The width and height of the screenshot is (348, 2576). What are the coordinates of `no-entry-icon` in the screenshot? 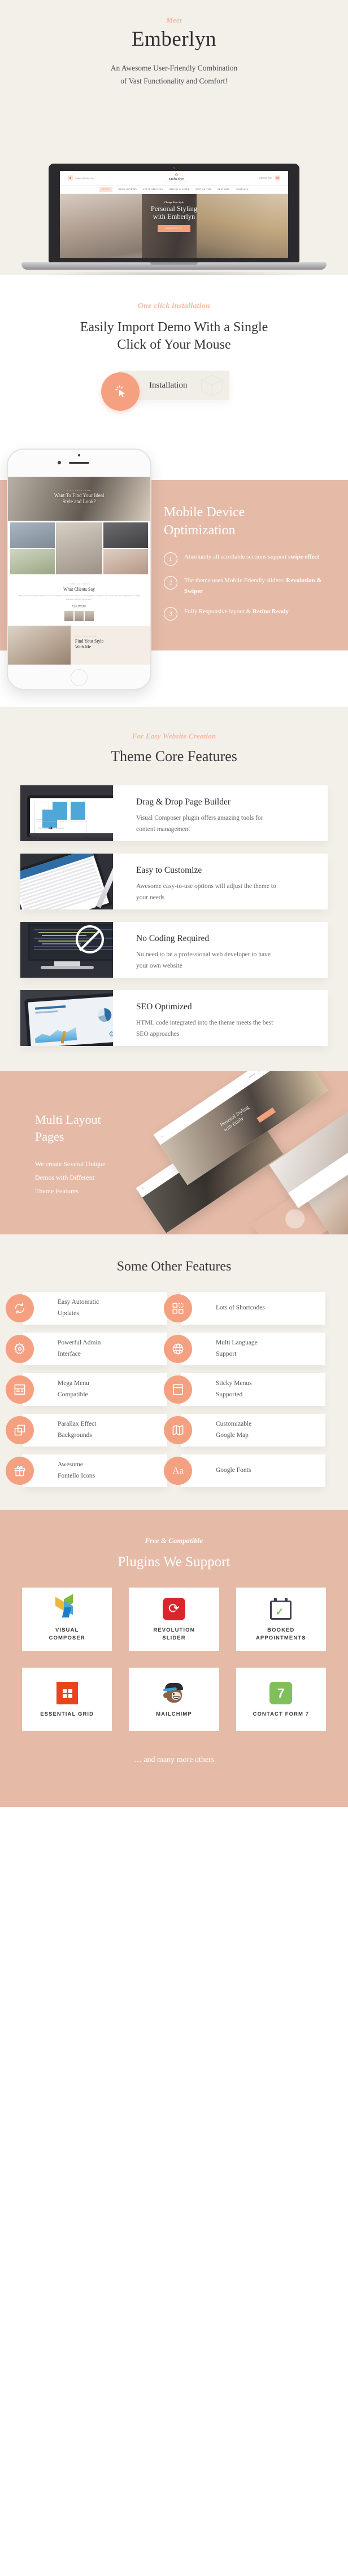 It's located at (90, 939).